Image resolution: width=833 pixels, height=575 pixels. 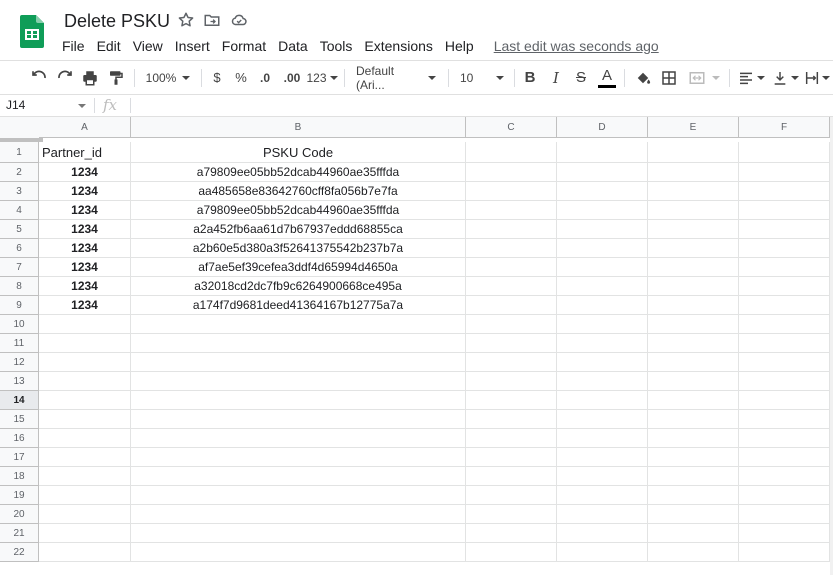 What do you see at coordinates (298, 191) in the screenshot?
I see `cell-b3: aa485658e83642760cff8fa056b7e7fa` at bounding box center [298, 191].